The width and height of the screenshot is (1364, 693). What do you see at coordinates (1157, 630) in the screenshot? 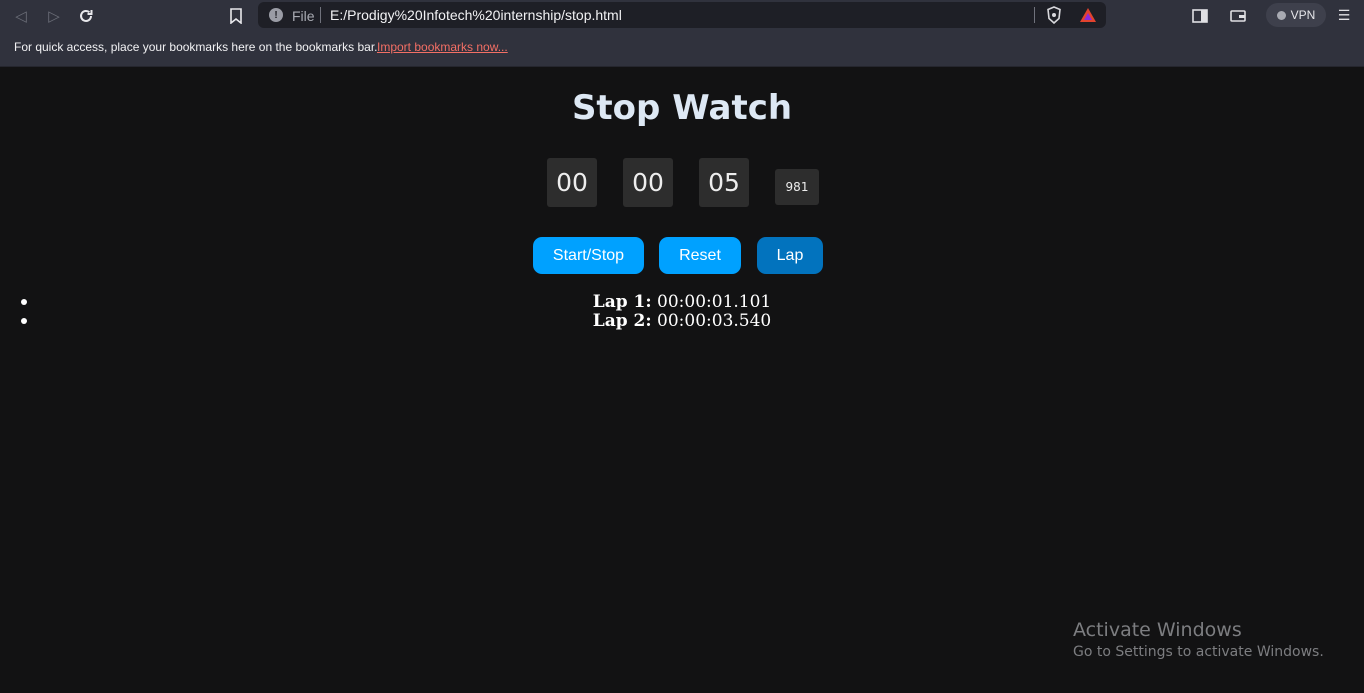
I see `activate-windows-title: Activate Windows` at bounding box center [1157, 630].